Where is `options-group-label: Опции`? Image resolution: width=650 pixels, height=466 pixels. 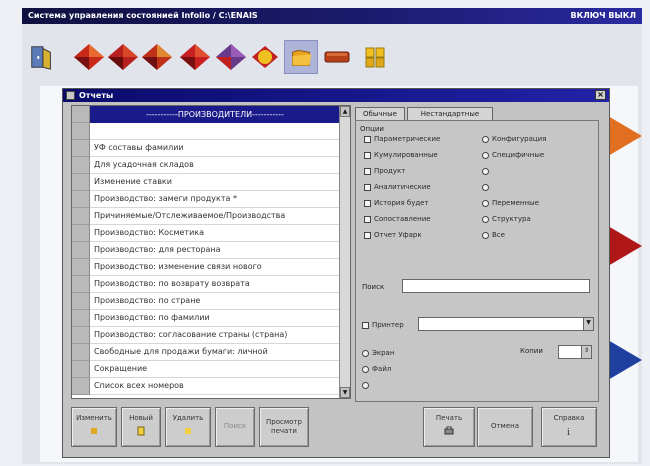 options-group-label: Опции is located at coordinates (372, 129).